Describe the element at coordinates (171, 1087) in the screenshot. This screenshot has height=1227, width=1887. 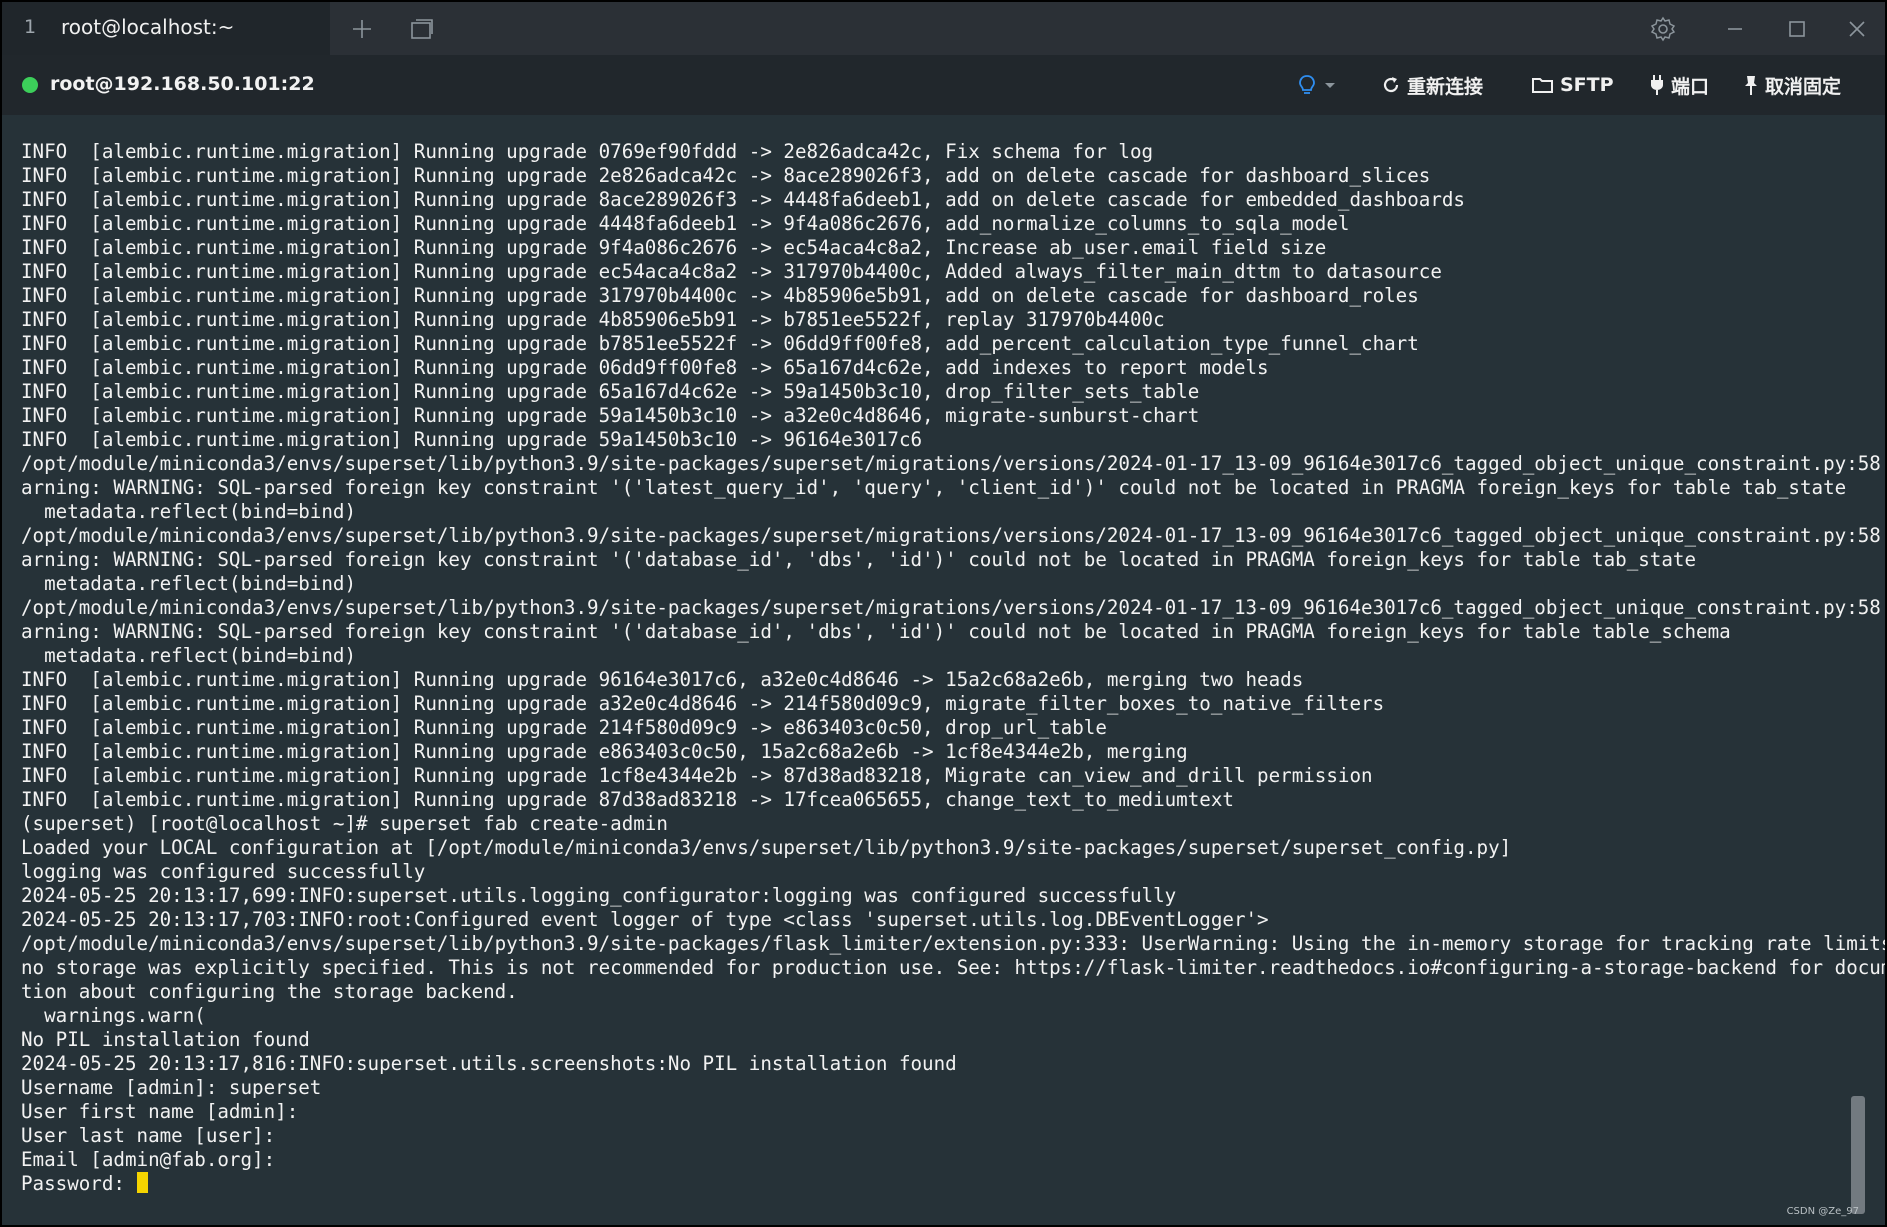
I see `terminal-line: Username [admin]: superset` at that location.